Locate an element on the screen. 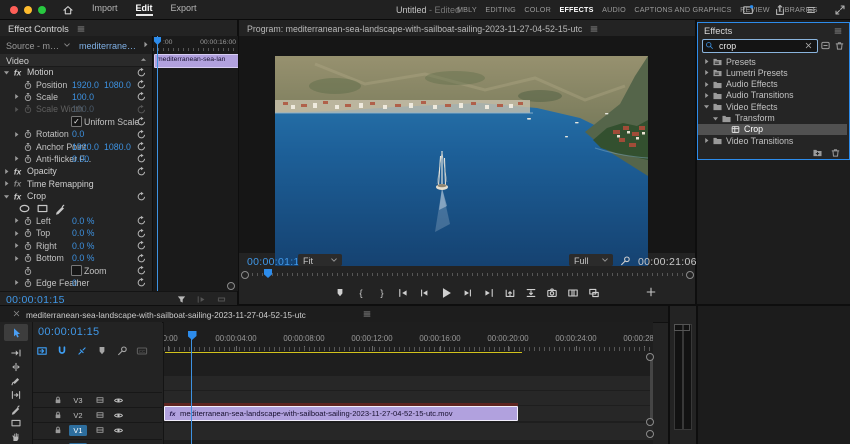  hand-tool is located at coordinates (16, 436).